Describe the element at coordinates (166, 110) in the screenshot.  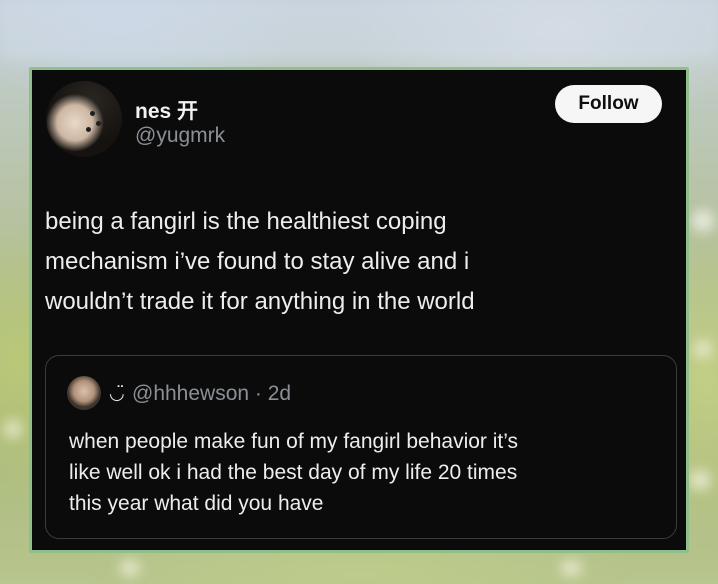
I see `author-display-name: nes 开` at that location.